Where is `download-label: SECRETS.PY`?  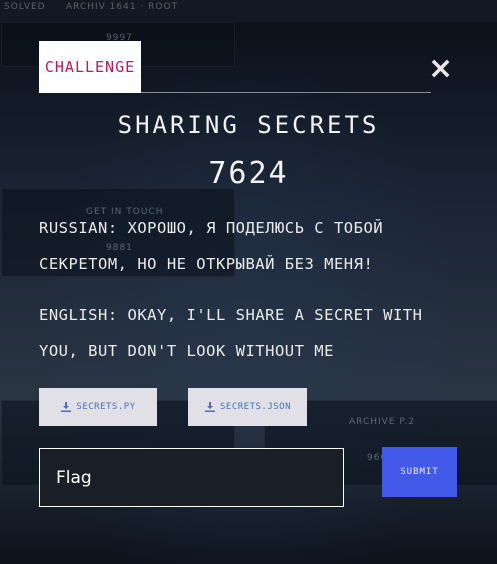 download-label: SECRETS.PY is located at coordinates (106, 407).